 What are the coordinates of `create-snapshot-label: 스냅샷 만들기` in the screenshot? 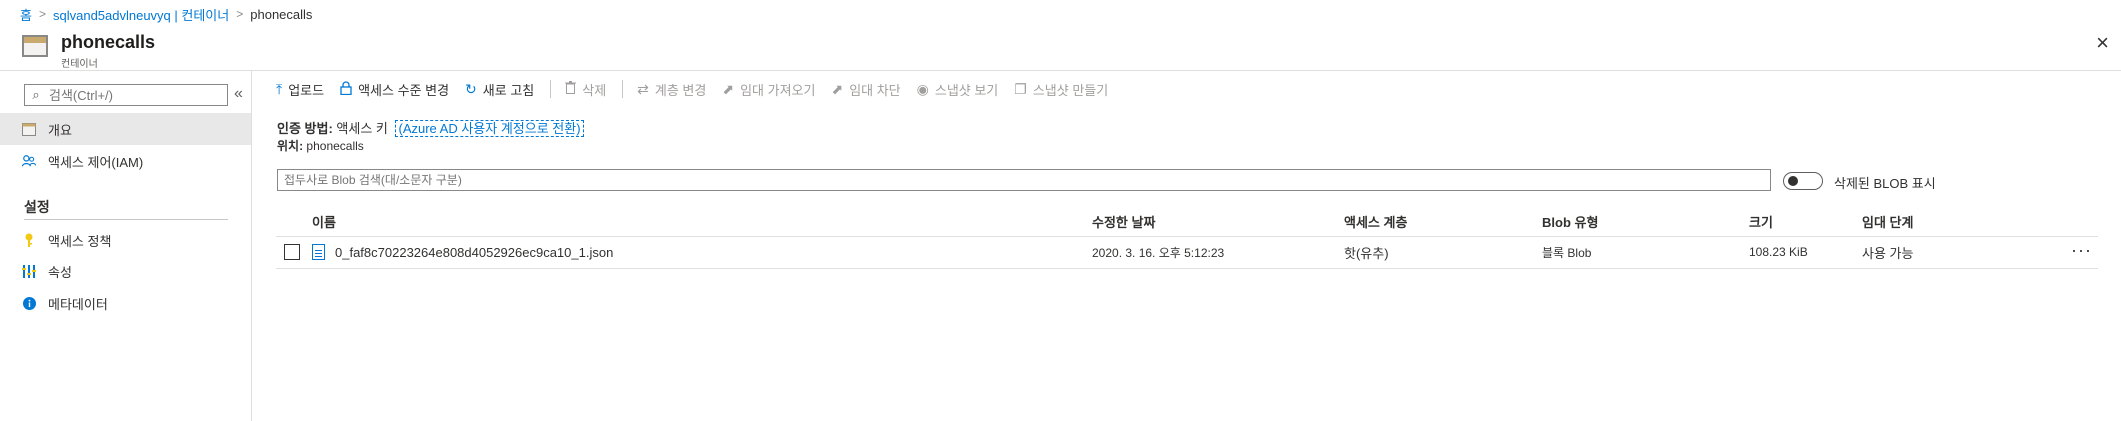 It's located at (1070, 90).